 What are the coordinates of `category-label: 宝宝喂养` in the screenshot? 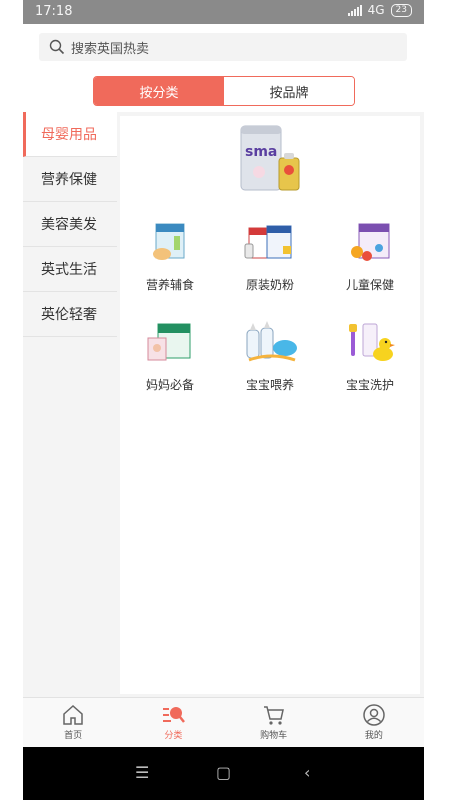 It's located at (269, 385).